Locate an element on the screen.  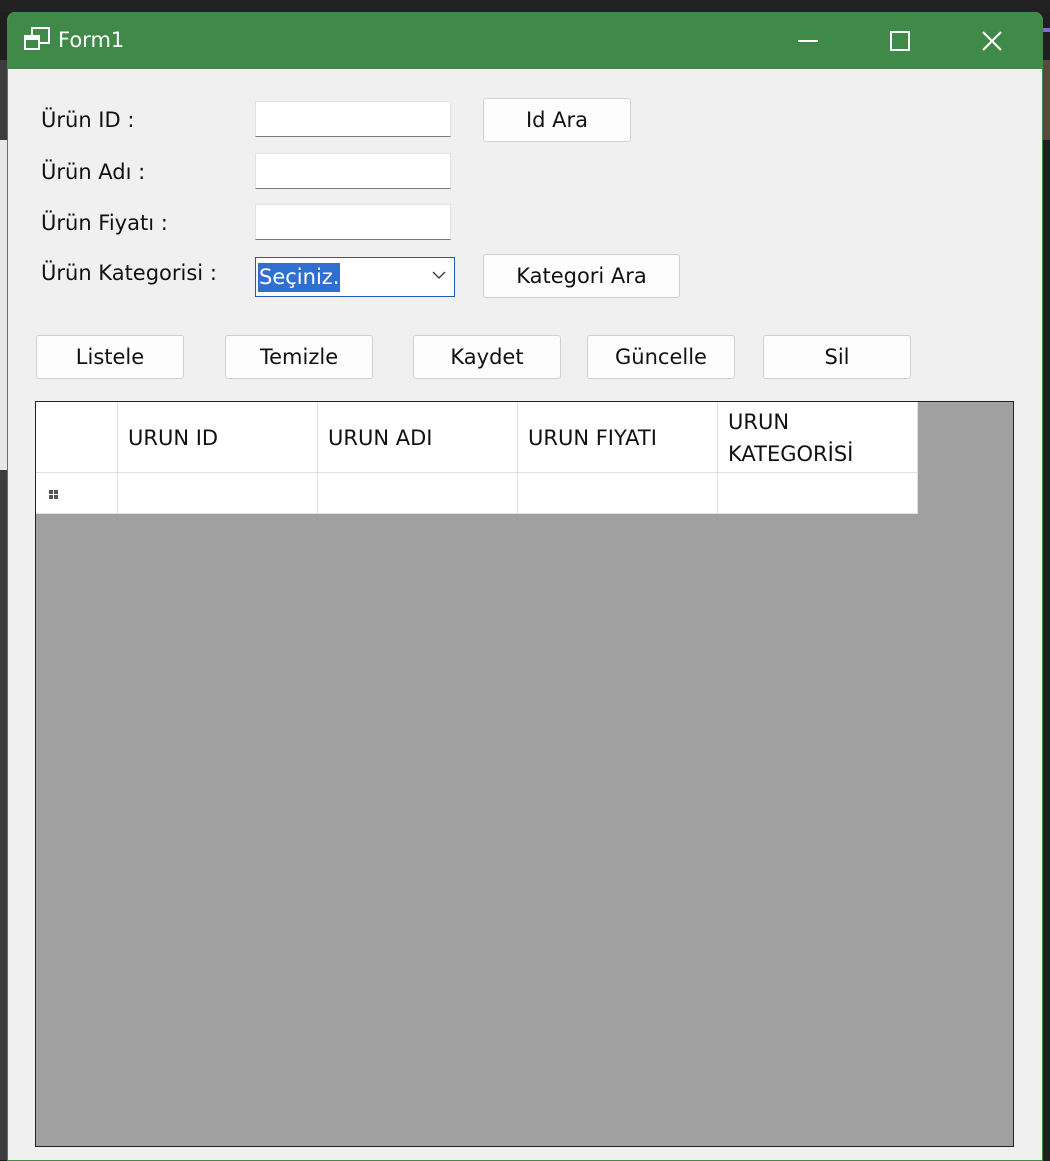
save-button: Kaydet is located at coordinates (487, 357).